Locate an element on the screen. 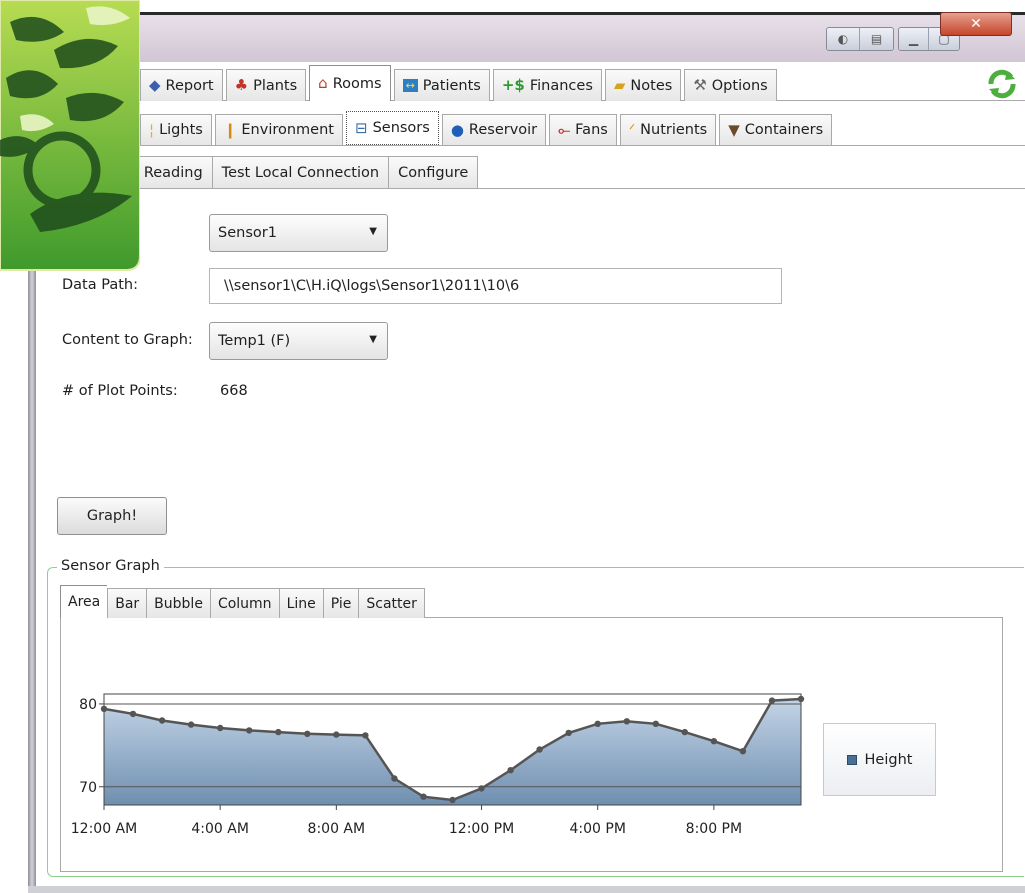 The image size is (1025, 893). sensor-graph-title: Sensor Graph is located at coordinates (110, 566).